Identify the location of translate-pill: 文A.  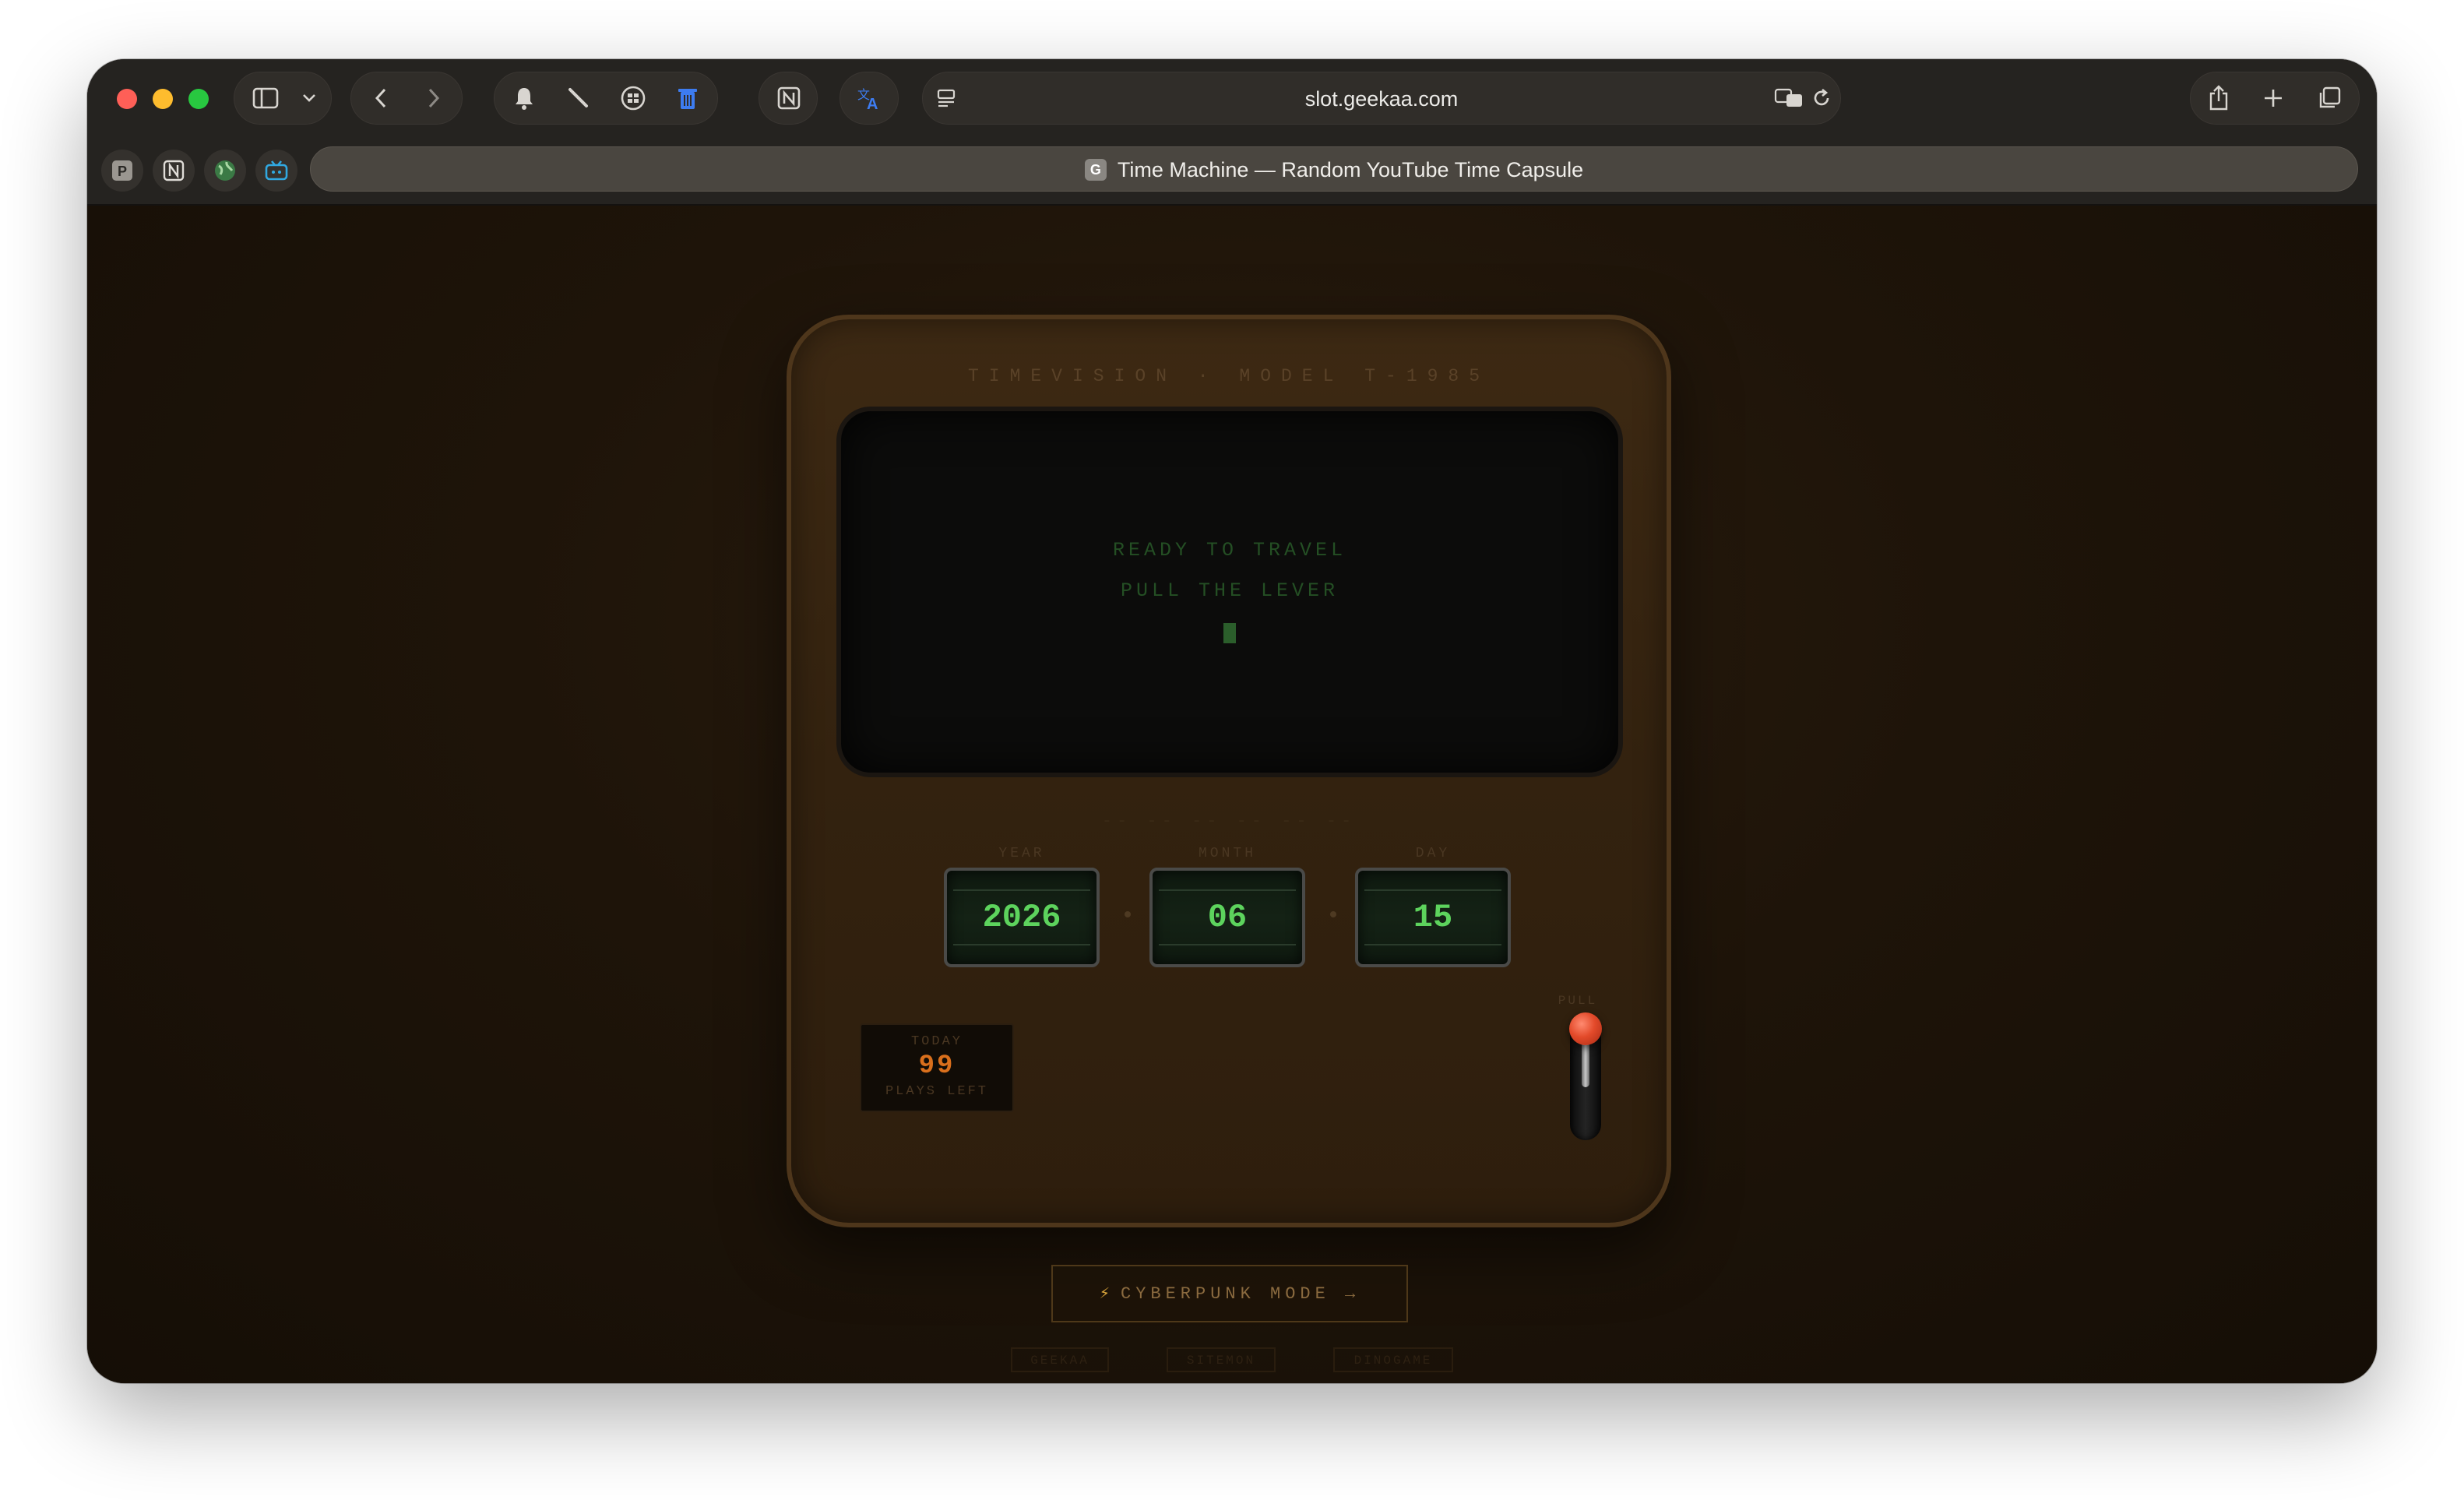
(869, 98).